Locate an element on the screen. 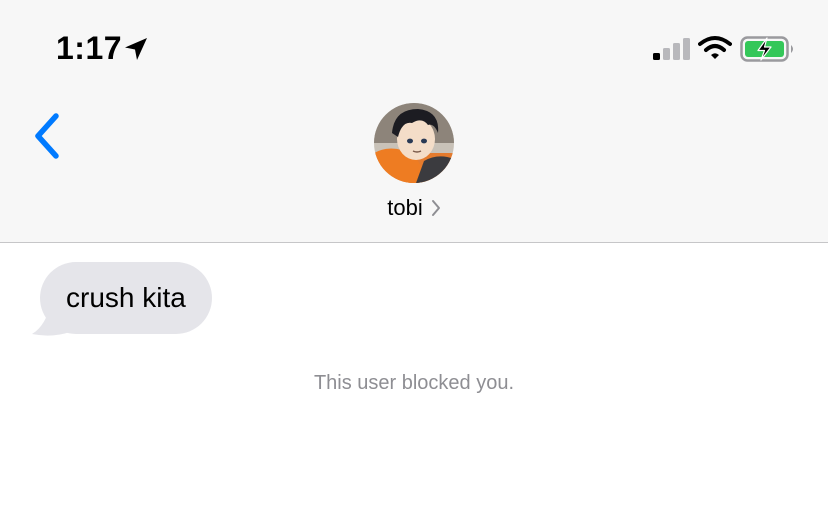 This screenshot has width=828, height=509. back-button is located at coordinates (48, 136).